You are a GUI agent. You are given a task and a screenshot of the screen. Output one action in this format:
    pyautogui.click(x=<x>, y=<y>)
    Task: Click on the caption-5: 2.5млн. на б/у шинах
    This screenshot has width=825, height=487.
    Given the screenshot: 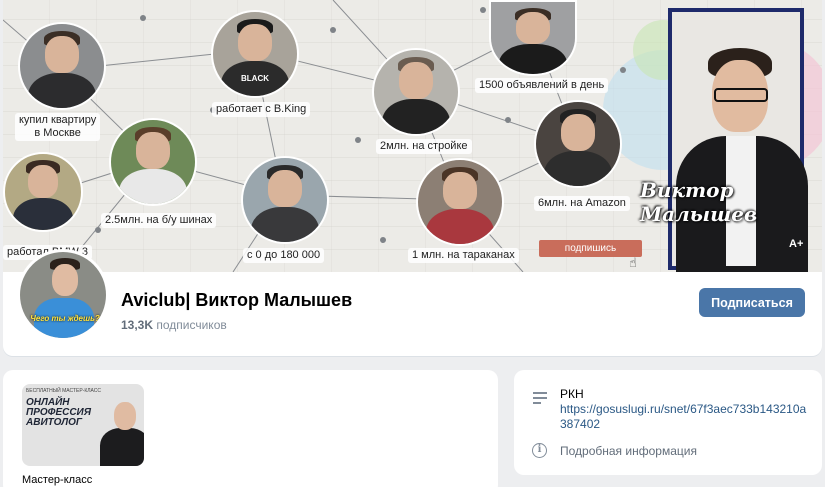 What is the action you would take?
    pyautogui.click(x=159, y=220)
    